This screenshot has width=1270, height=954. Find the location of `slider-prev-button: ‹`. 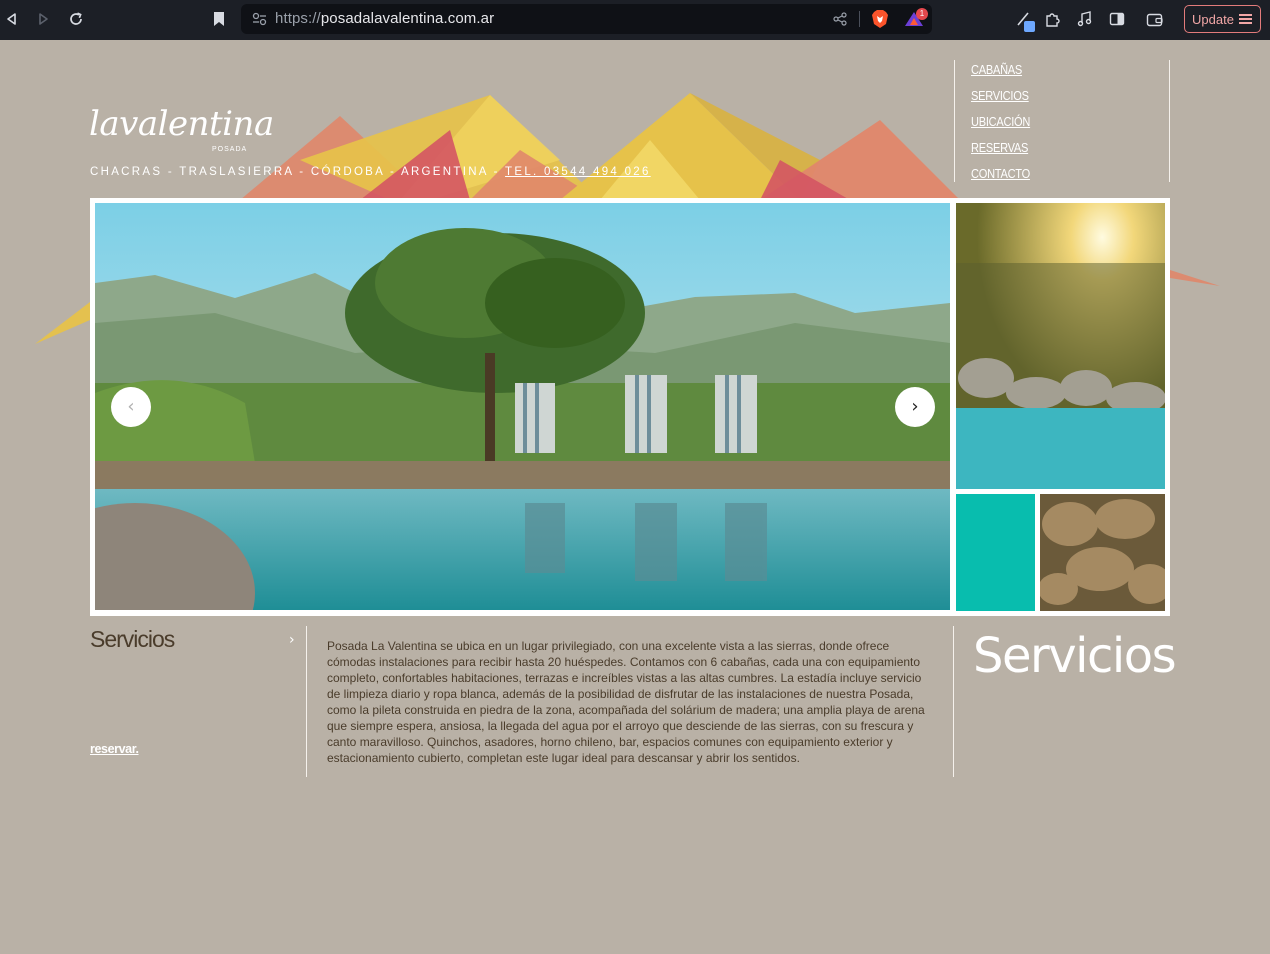

slider-prev-button: ‹ is located at coordinates (131, 407).